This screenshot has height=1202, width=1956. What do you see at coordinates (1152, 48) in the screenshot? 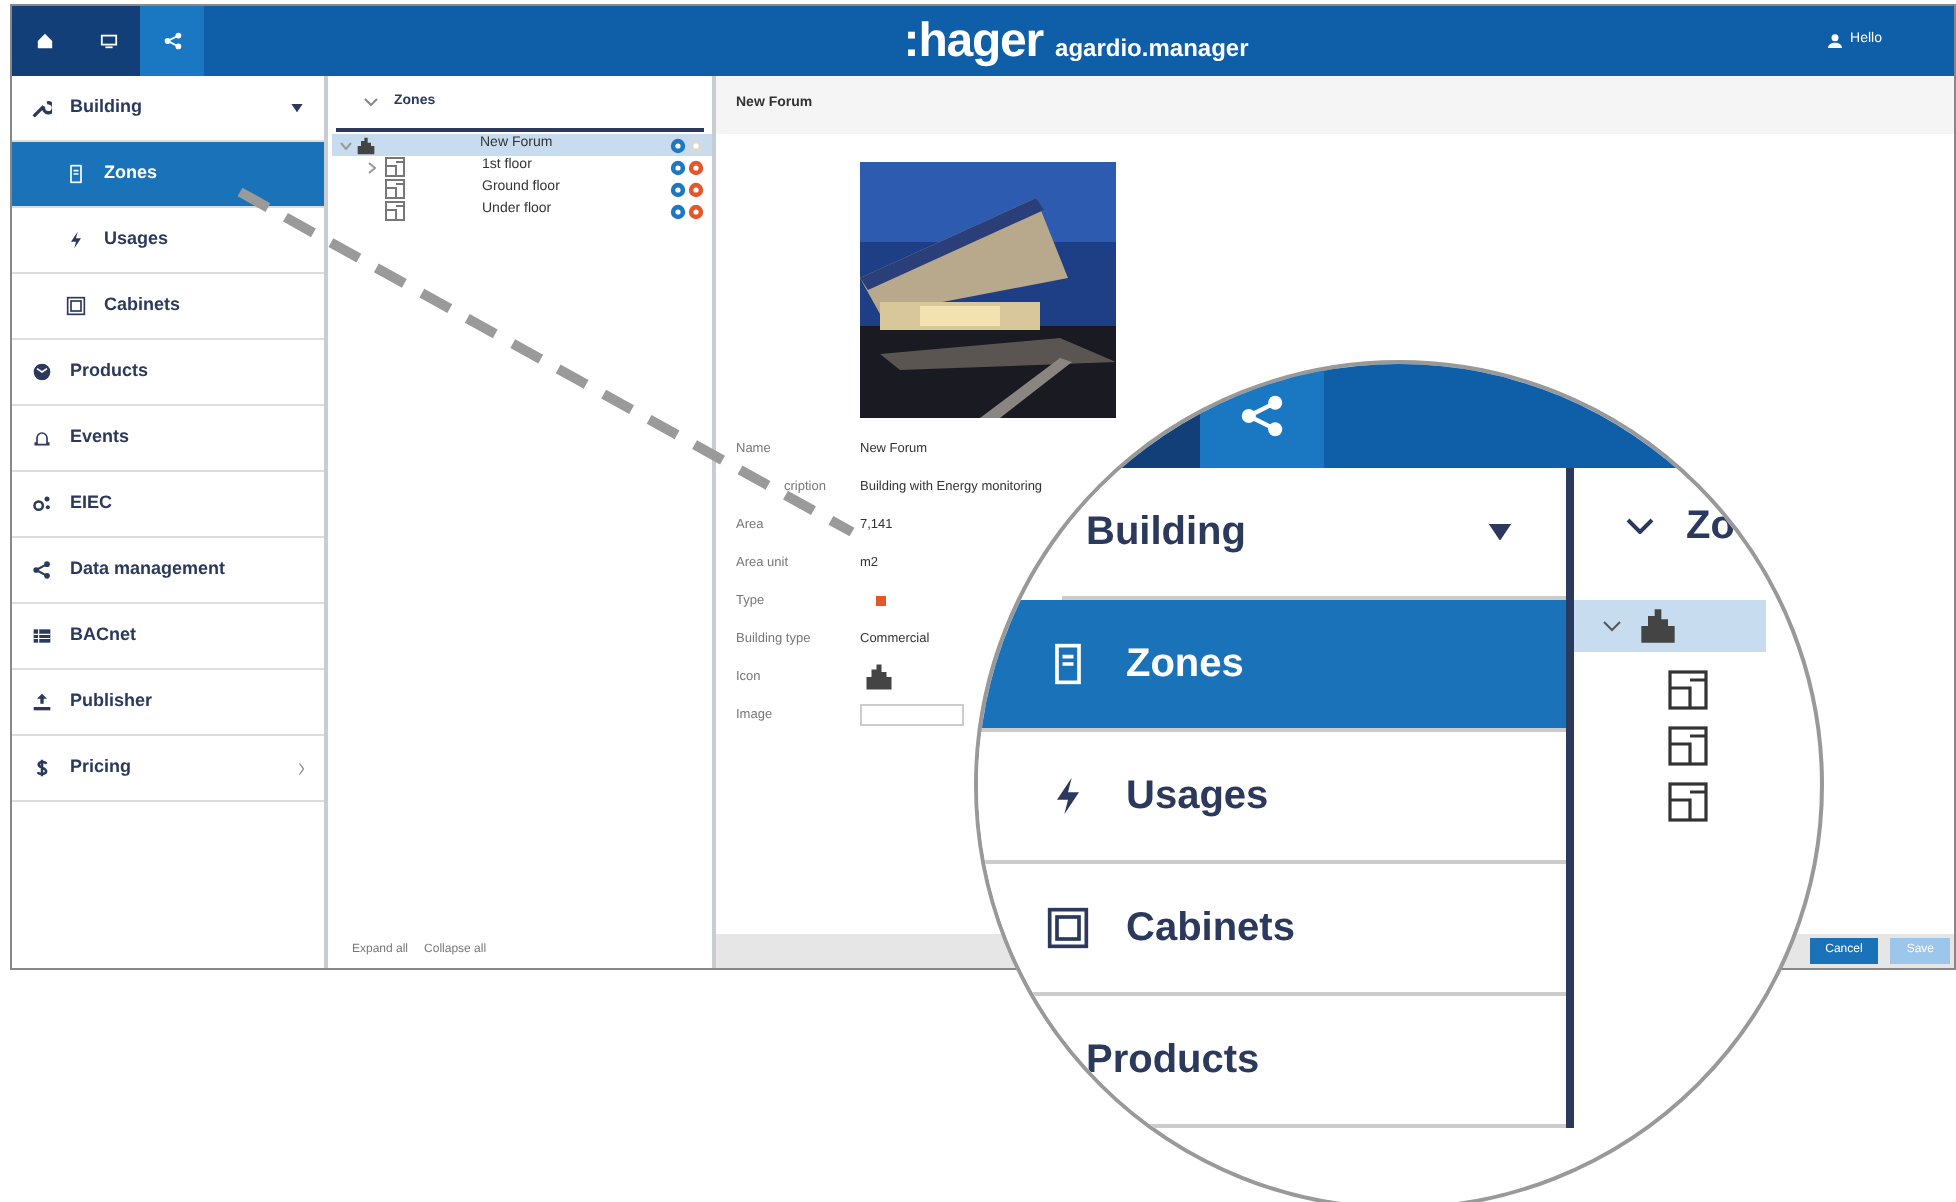
I see `product-name: agardio.manager` at bounding box center [1152, 48].